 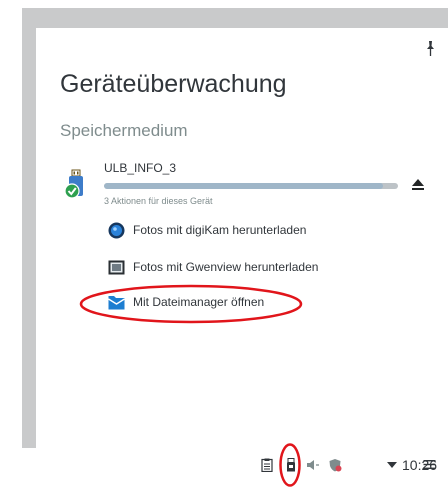 I want to click on capacity-bar, so click(x=251, y=186).